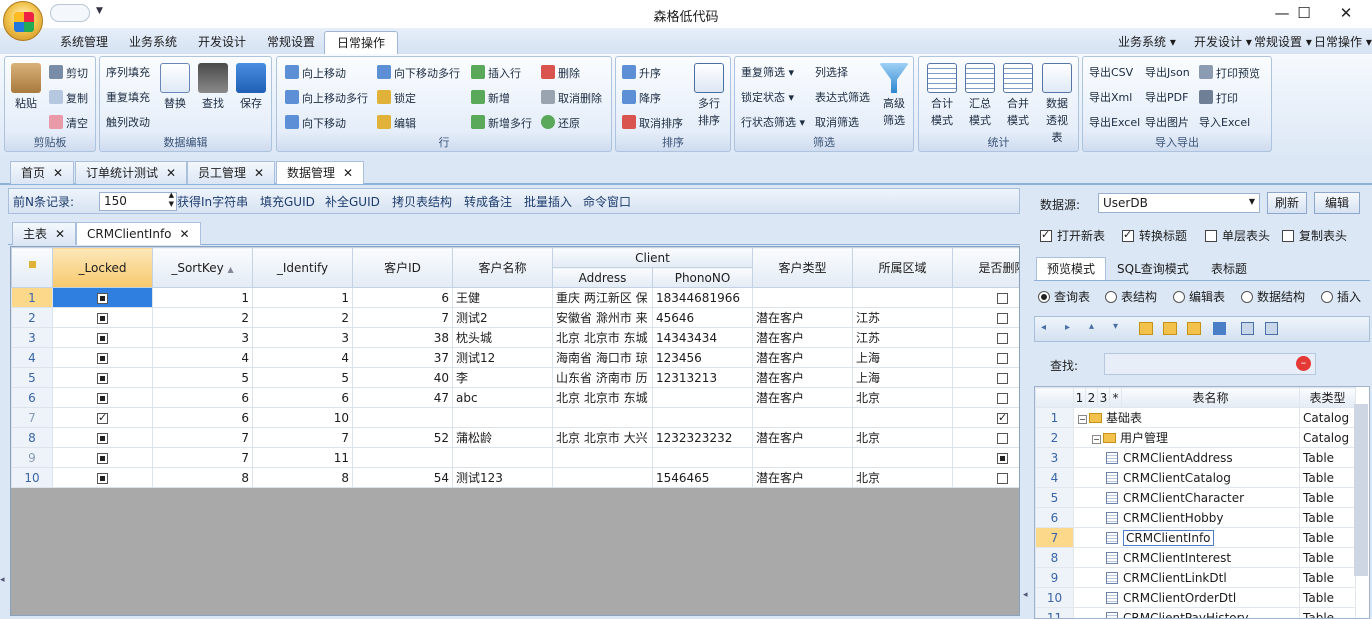 This screenshot has width=1372, height=619. Describe the element at coordinates (702, 297) in the screenshot. I see `grid-cell: 18344681966` at that location.